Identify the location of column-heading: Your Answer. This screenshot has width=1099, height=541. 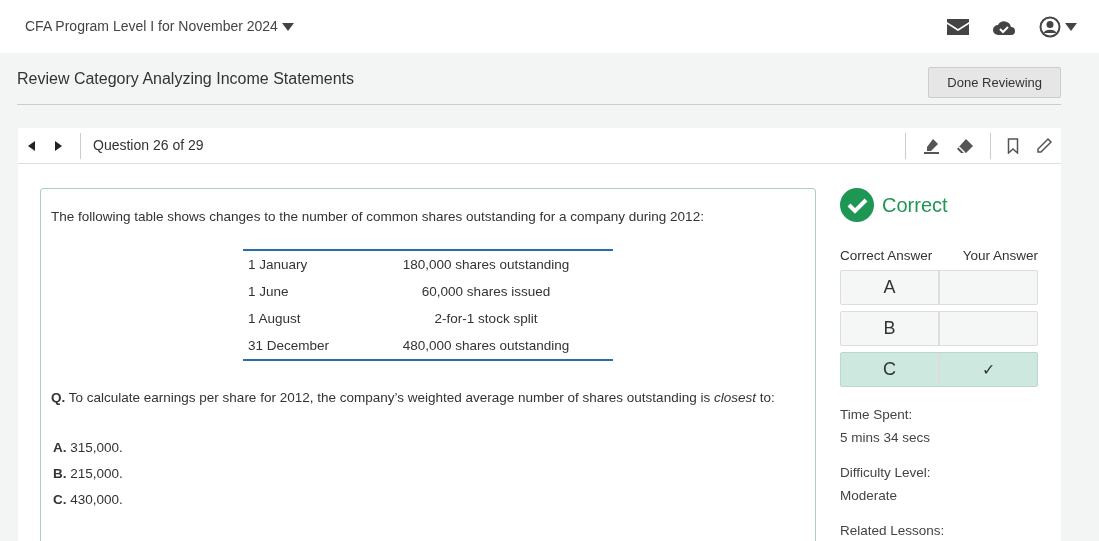
(1000, 256).